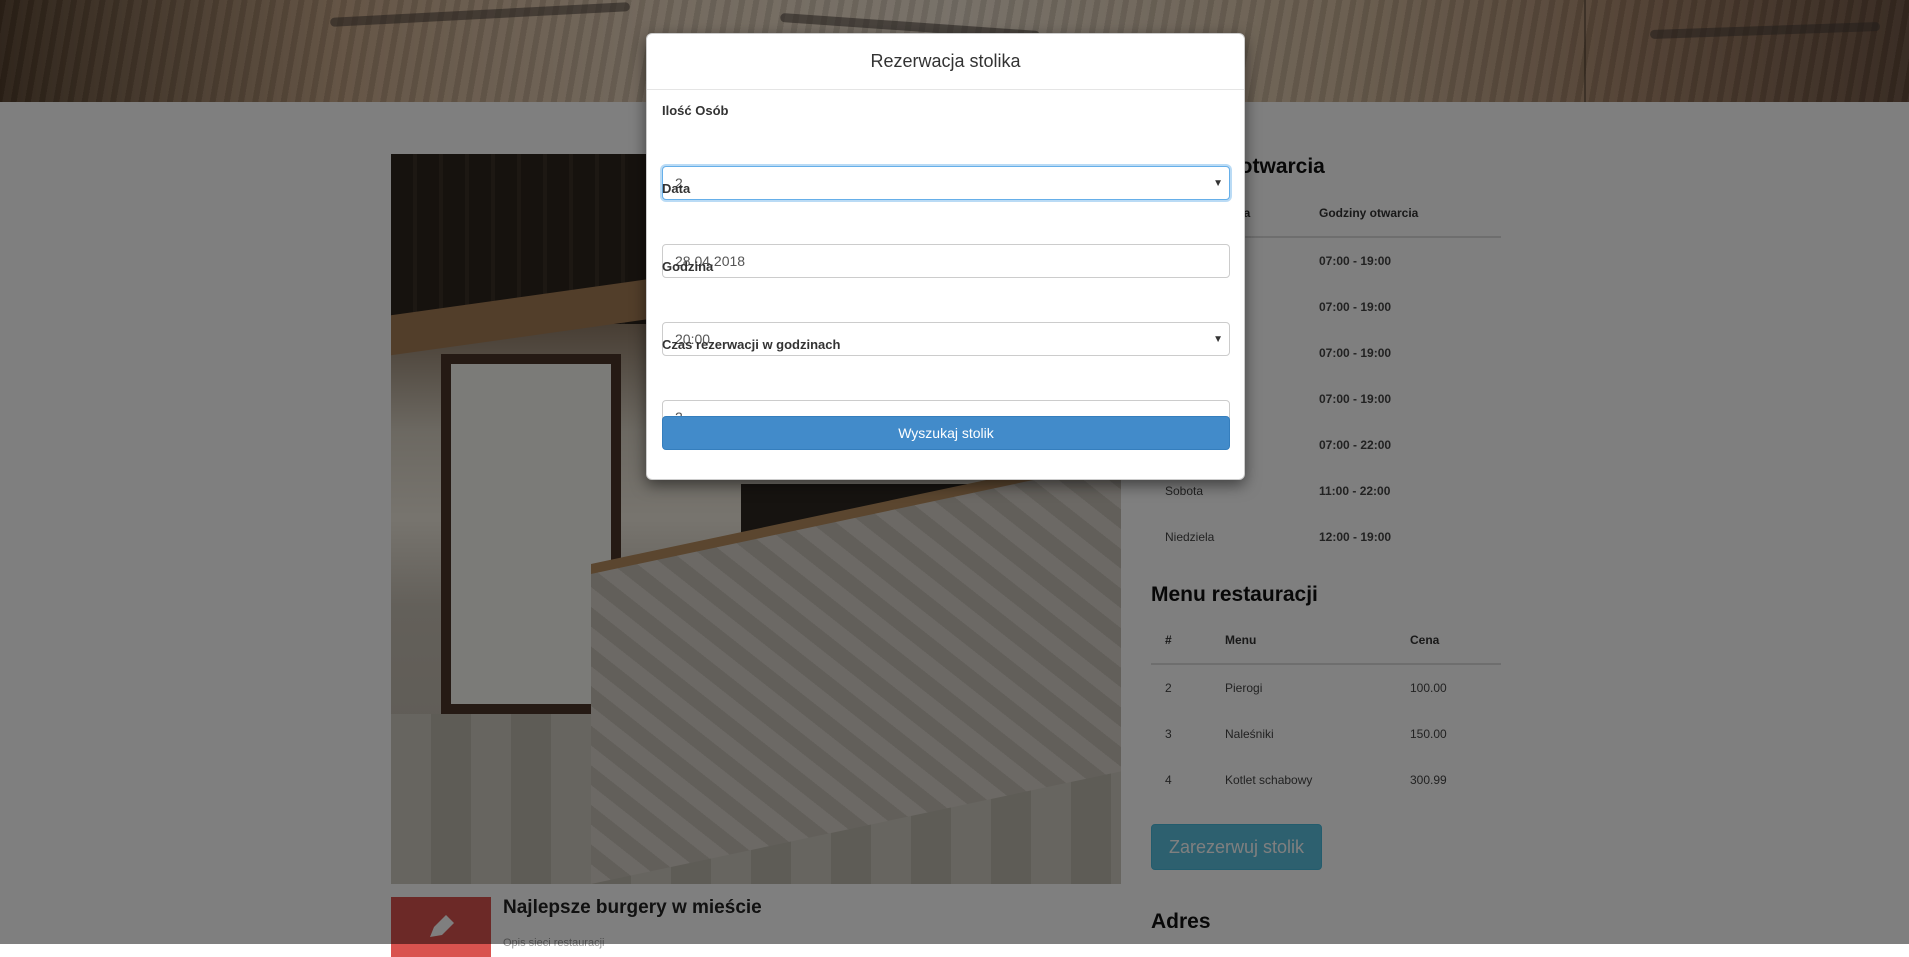  Describe the element at coordinates (695, 110) in the screenshot. I see `people-label: Ilość Osób` at that location.